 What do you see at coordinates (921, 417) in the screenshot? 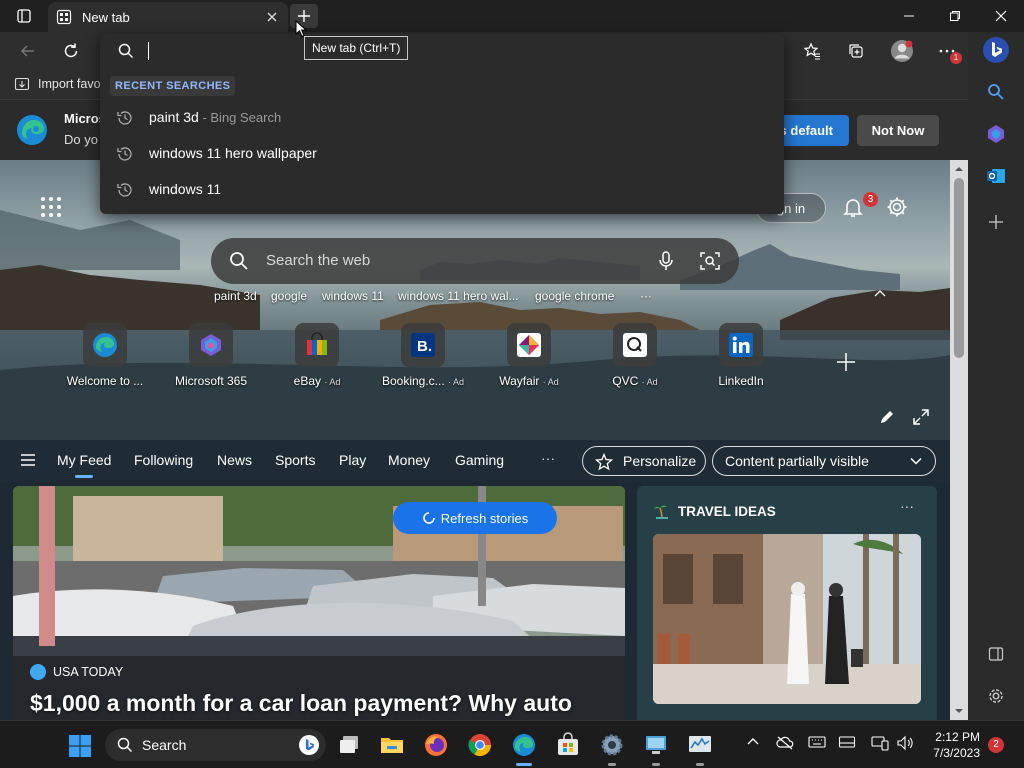
I see `expand-icon` at bounding box center [921, 417].